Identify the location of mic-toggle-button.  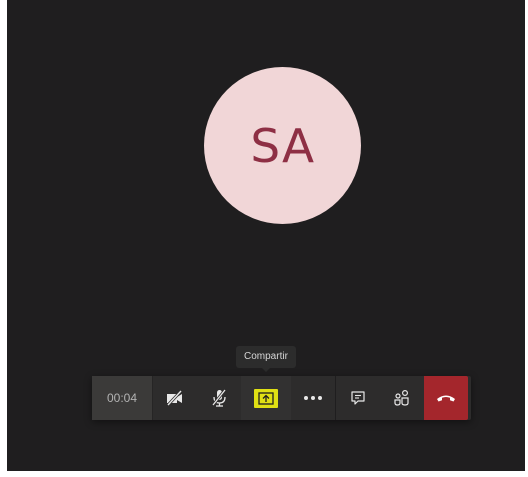
(219, 398).